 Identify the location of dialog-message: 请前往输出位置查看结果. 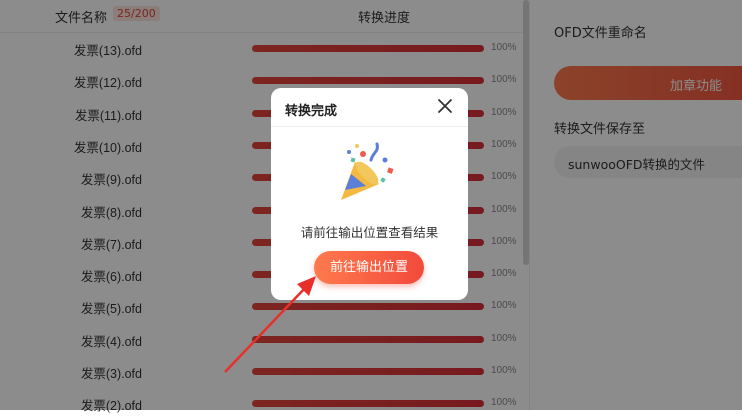
(369, 232).